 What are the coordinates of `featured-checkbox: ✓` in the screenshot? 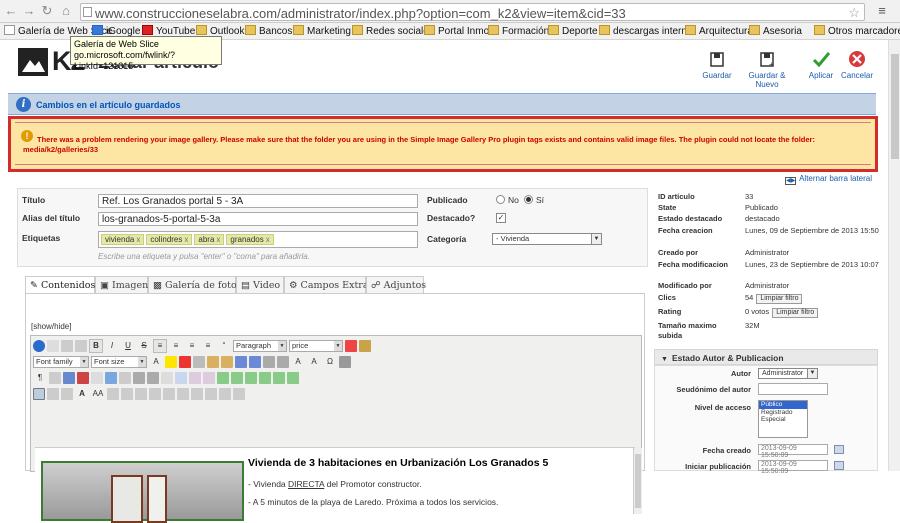 It's located at (501, 218).